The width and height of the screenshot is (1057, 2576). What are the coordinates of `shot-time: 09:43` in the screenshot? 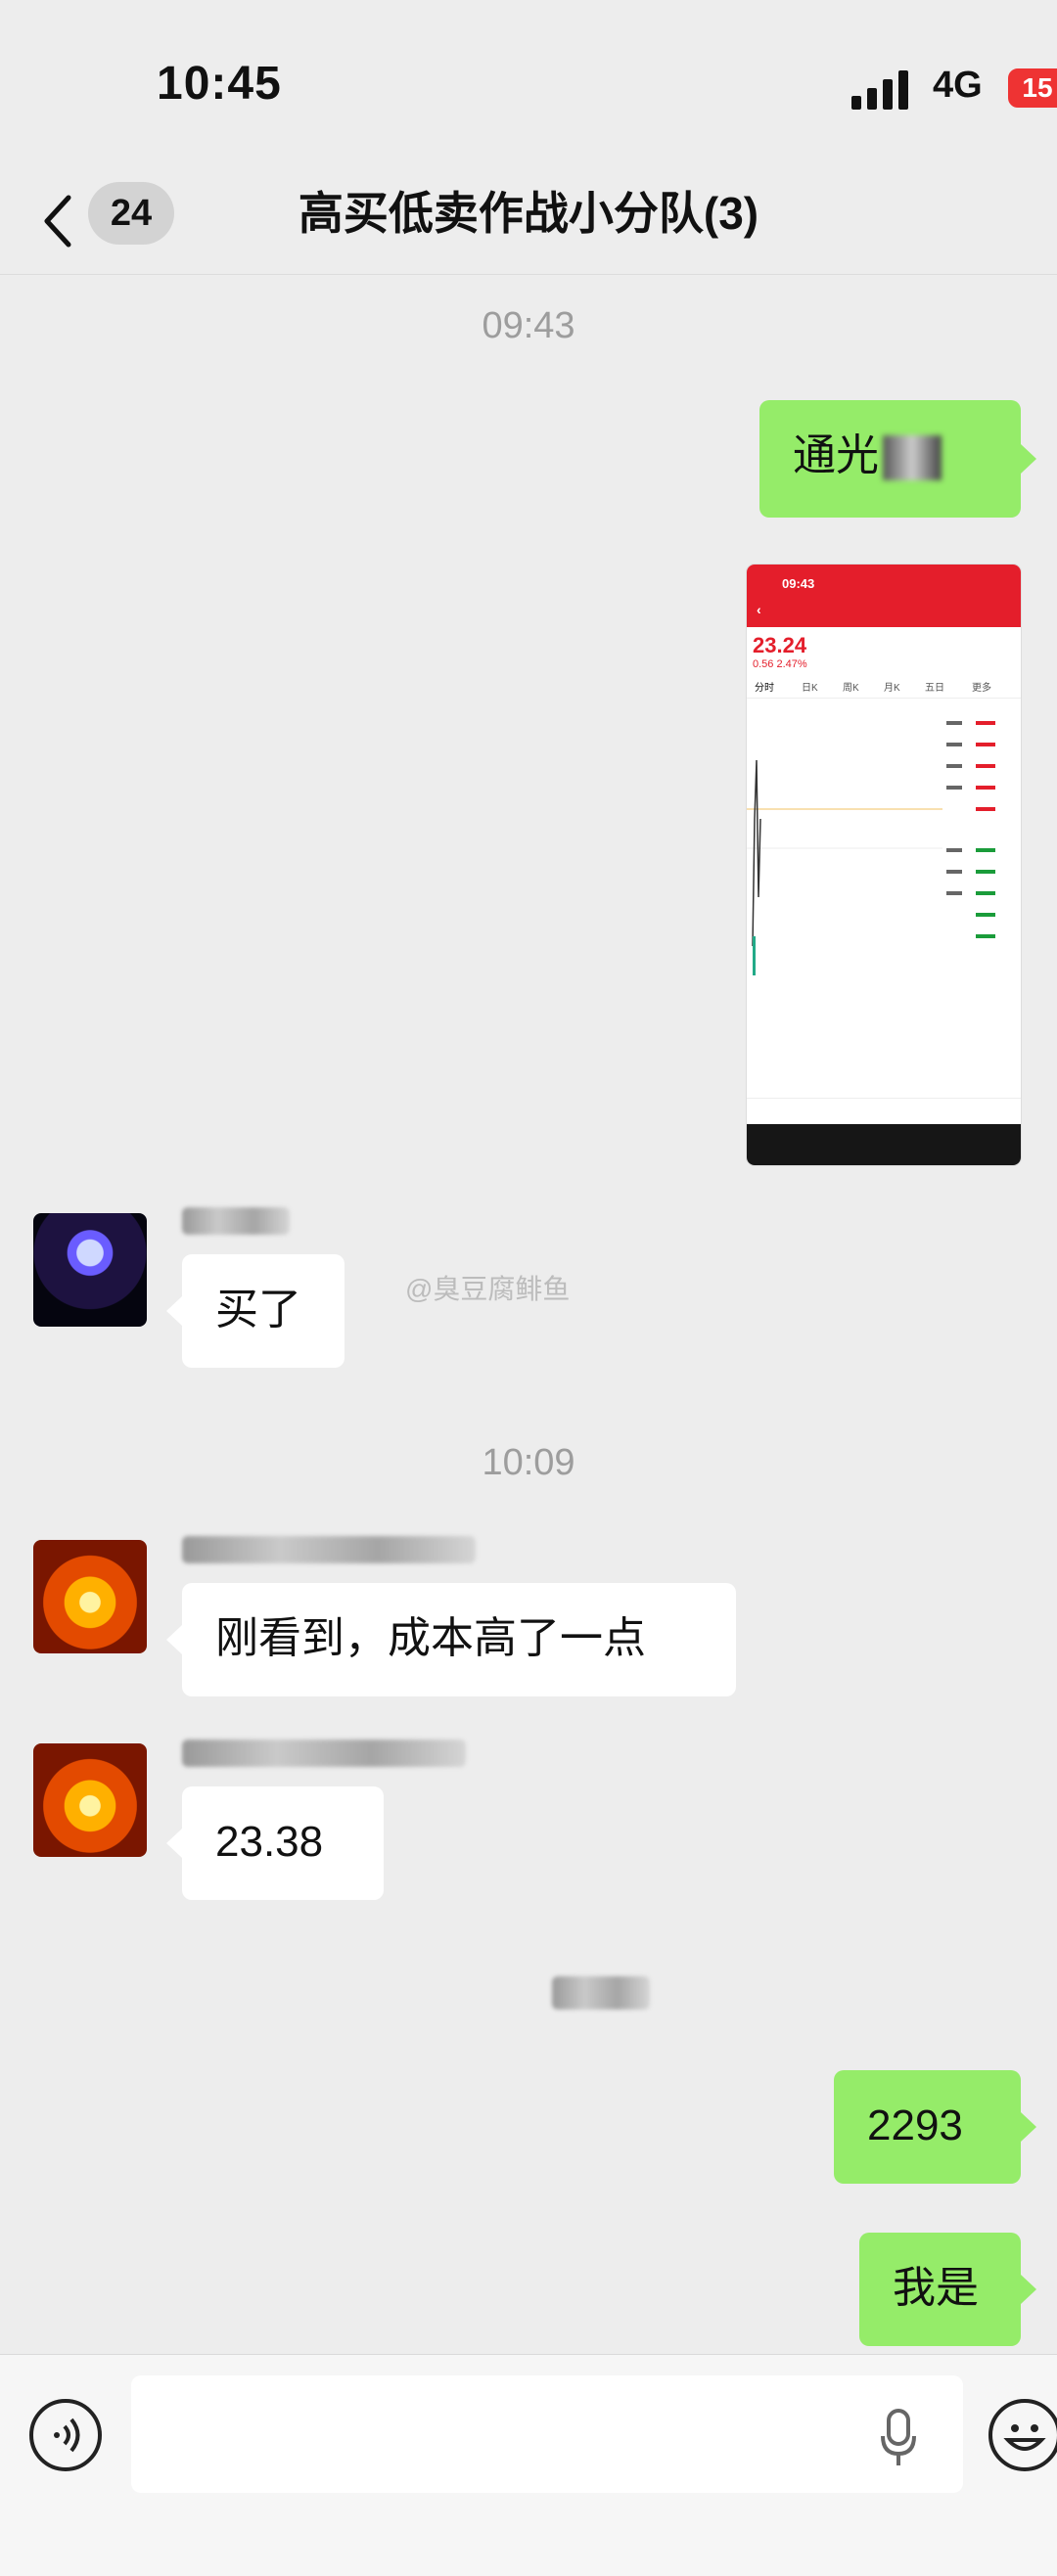 It's located at (798, 583).